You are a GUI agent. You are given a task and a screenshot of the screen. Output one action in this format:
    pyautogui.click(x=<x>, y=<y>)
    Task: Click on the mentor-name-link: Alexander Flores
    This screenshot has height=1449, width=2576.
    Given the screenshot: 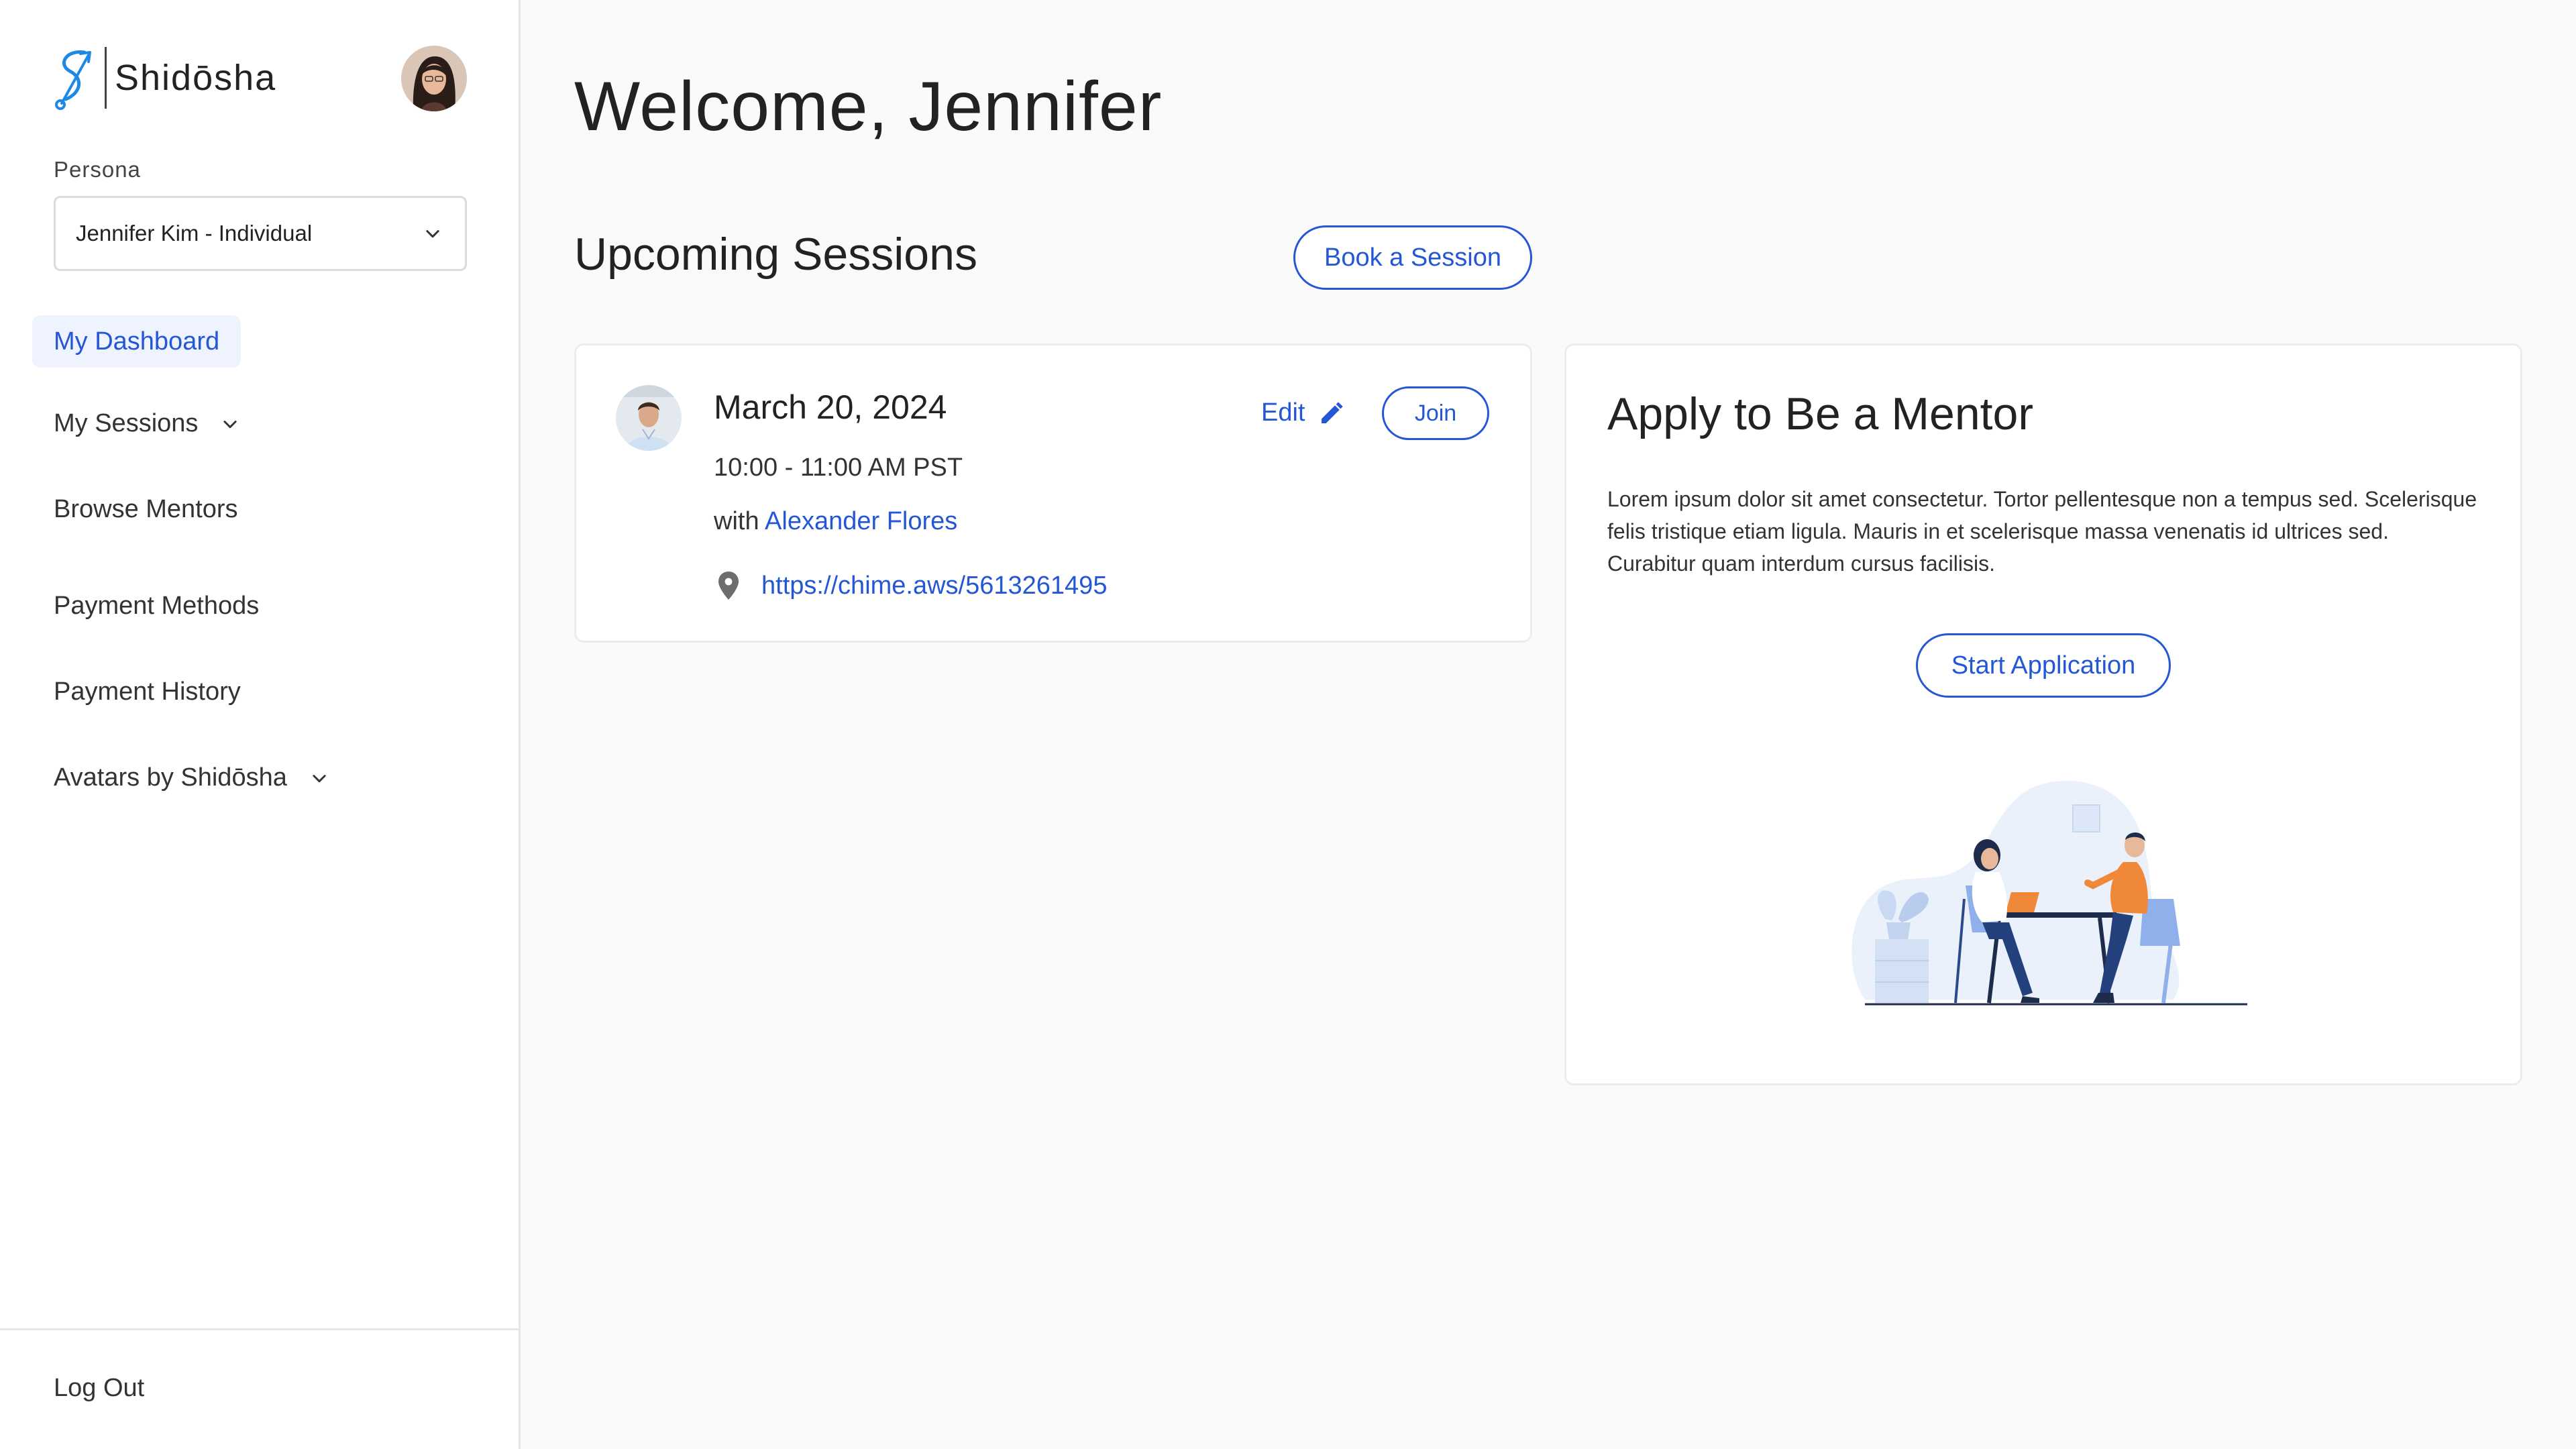 What is the action you would take?
    pyautogui.click(x=861, y=521)
    